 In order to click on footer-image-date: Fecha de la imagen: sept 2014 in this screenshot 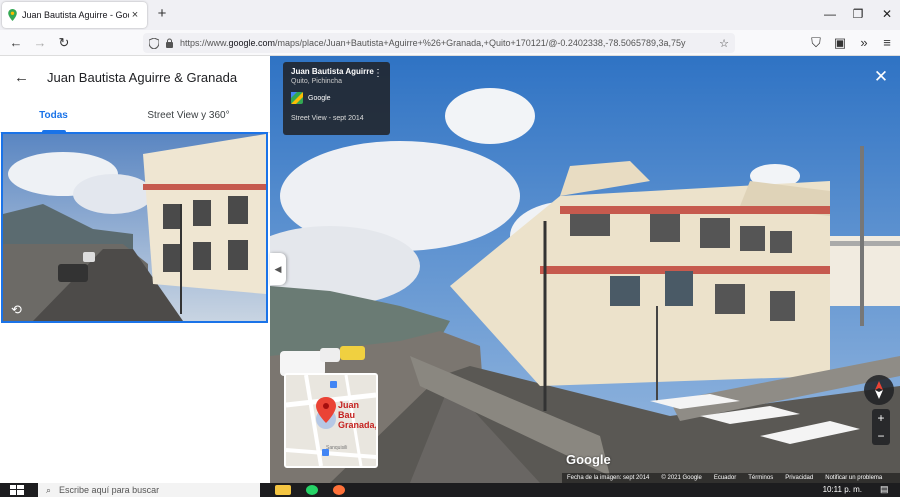, I will do `click(608, 478)`.